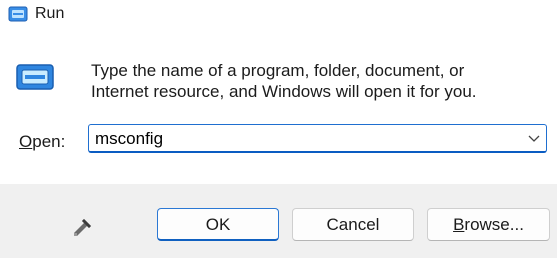 Image resolution: width=557 pixels, height=258 pixels. What do you see at coordinates (18, 14) in the screenshot?
I see `run-app-icon` at bounding box center [18, 14].